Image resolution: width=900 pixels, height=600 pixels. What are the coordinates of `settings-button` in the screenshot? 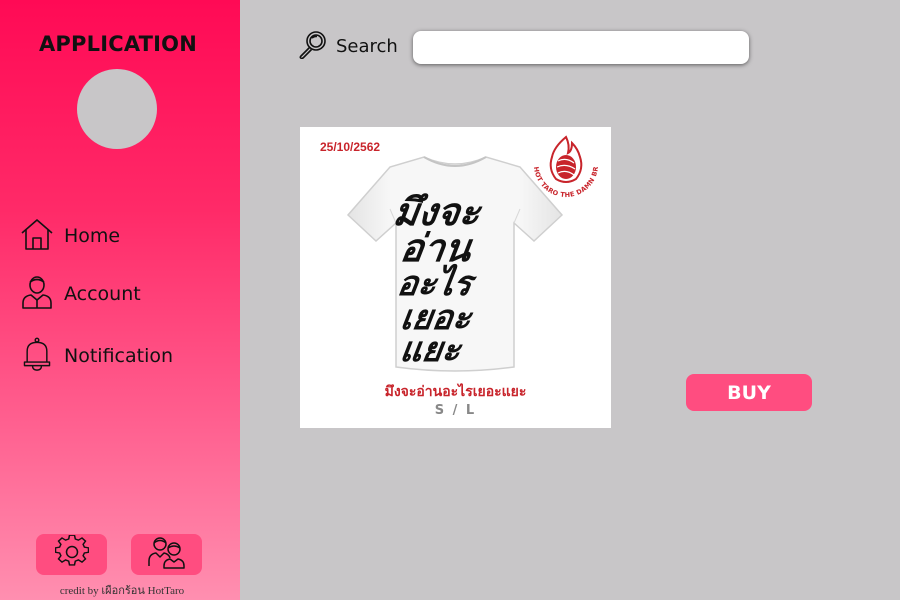 It's located at (71, 554).